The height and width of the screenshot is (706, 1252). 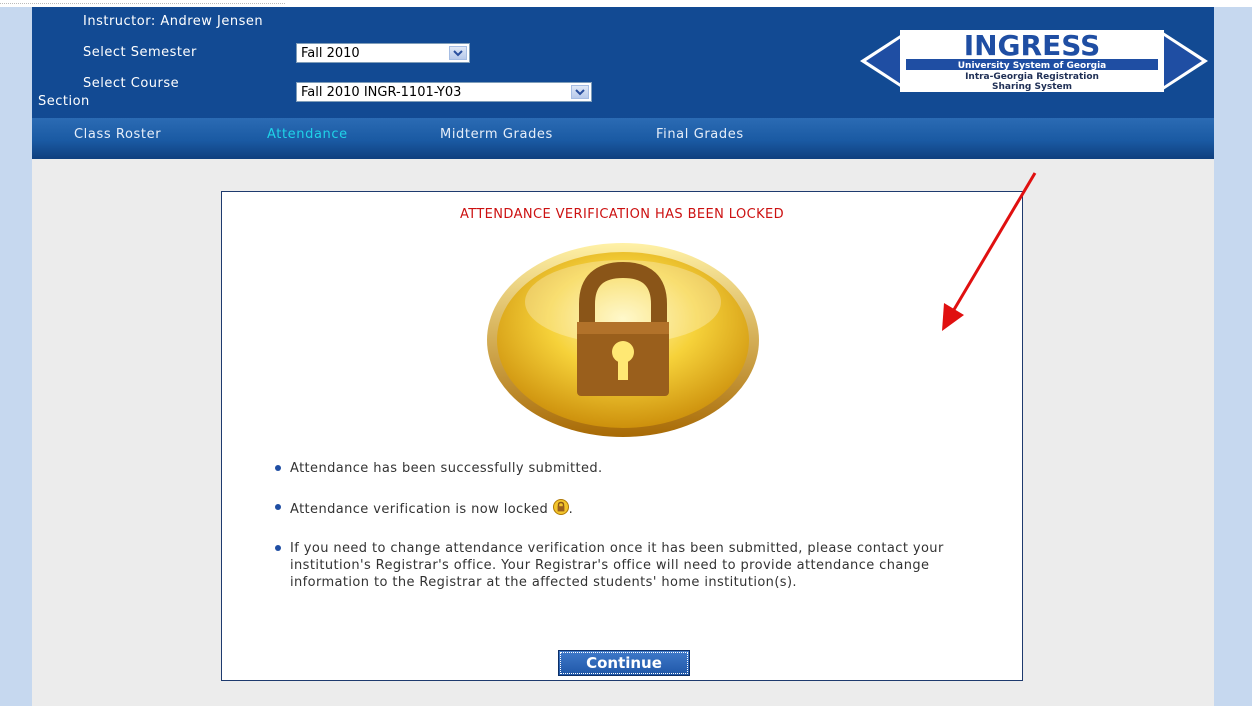 What do you see at coordinates (1032, 45) in the screenshot?
I see `logo-name: INGRESS` at bounding box center [1032, 45].